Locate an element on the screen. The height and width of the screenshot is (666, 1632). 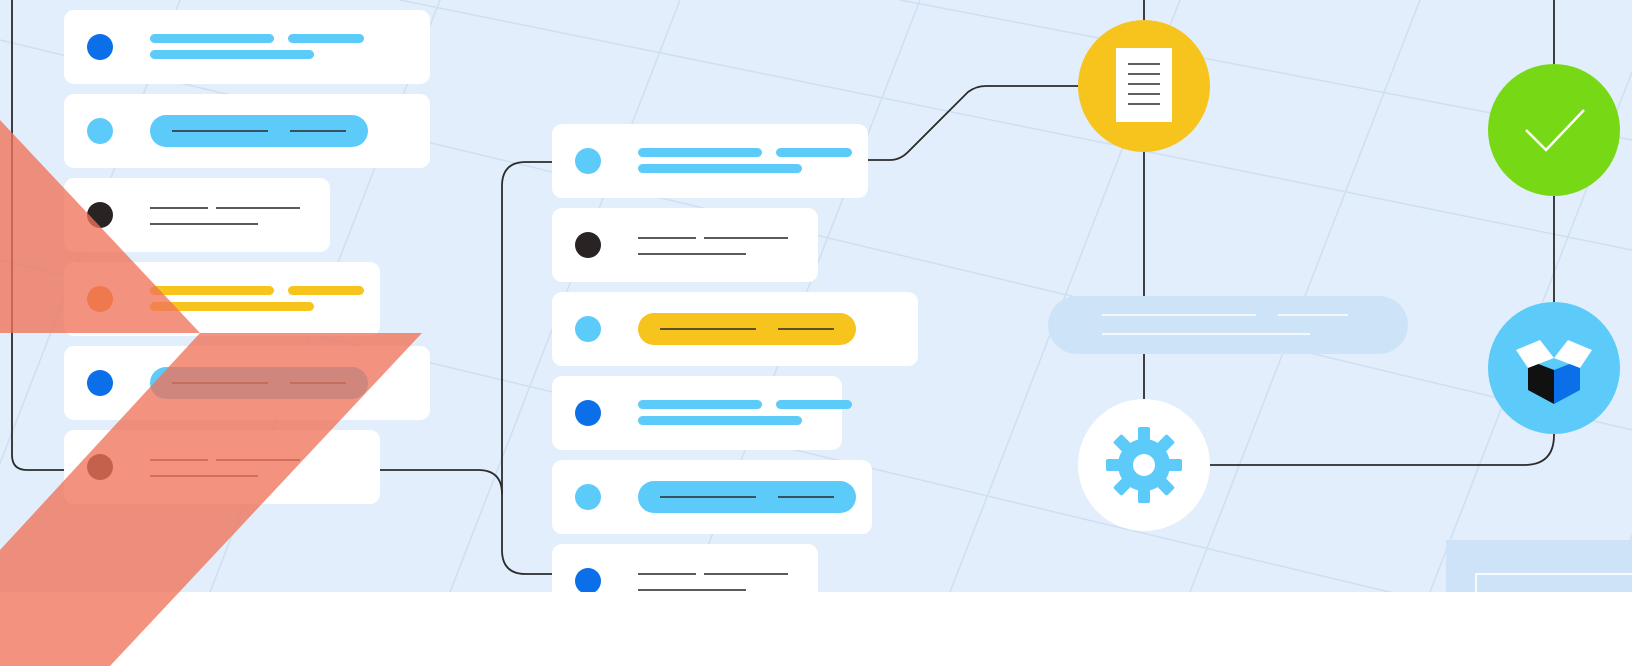
accent-shape-upper is located at coordinates (100, 226).